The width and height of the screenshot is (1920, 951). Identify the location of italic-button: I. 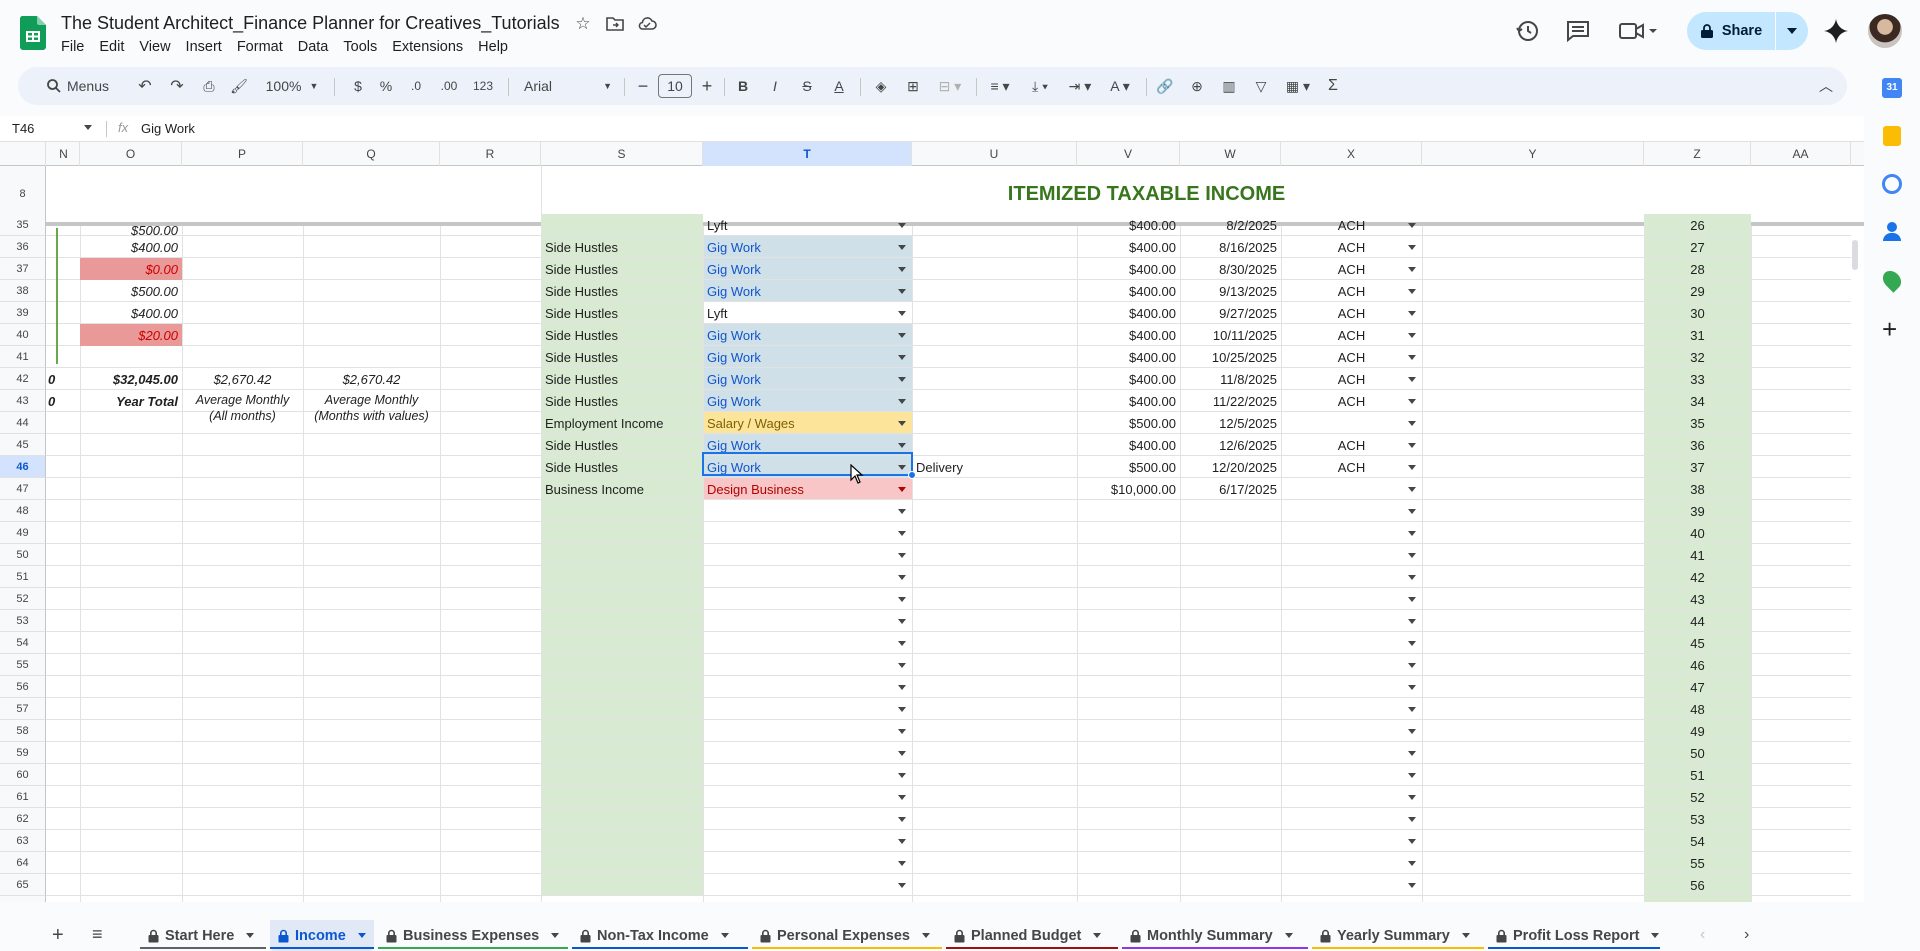
(775, 86).